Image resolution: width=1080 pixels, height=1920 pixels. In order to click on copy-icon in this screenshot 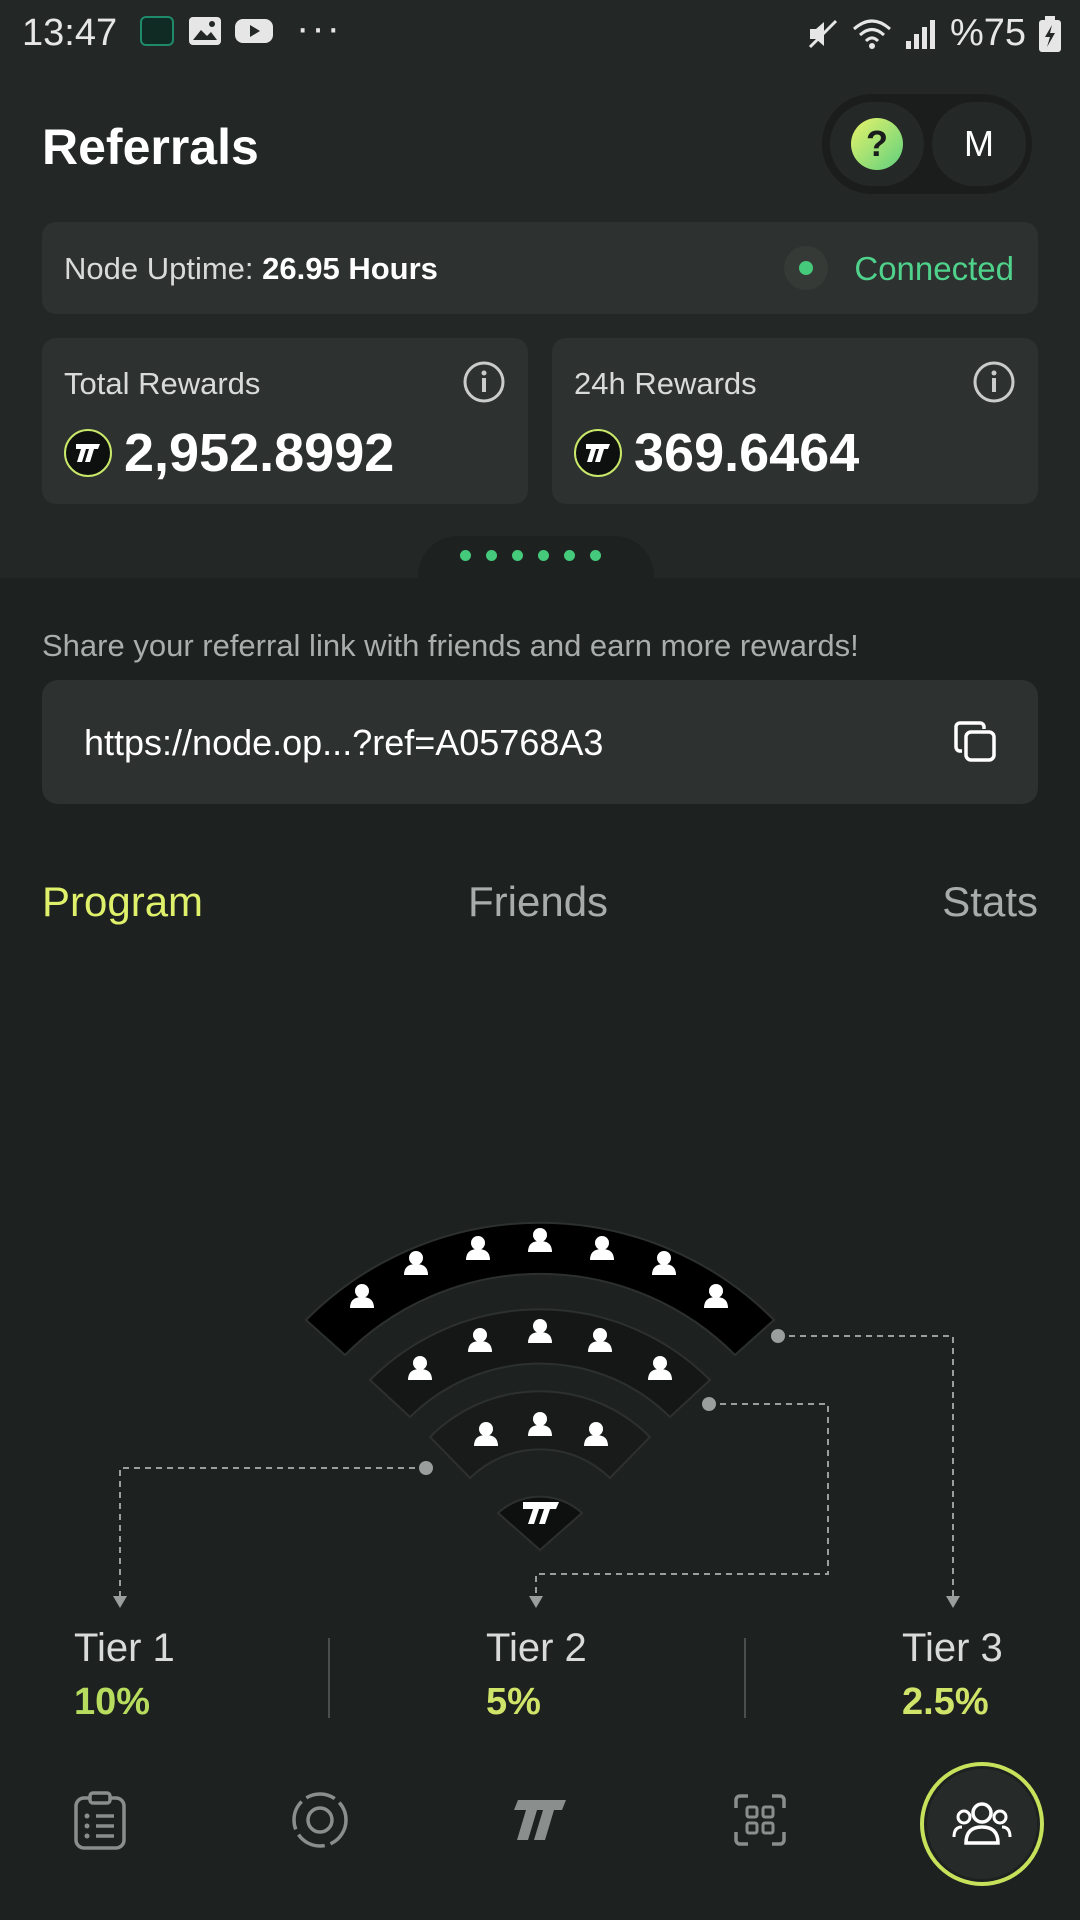, I will do `click(976, 742)`.